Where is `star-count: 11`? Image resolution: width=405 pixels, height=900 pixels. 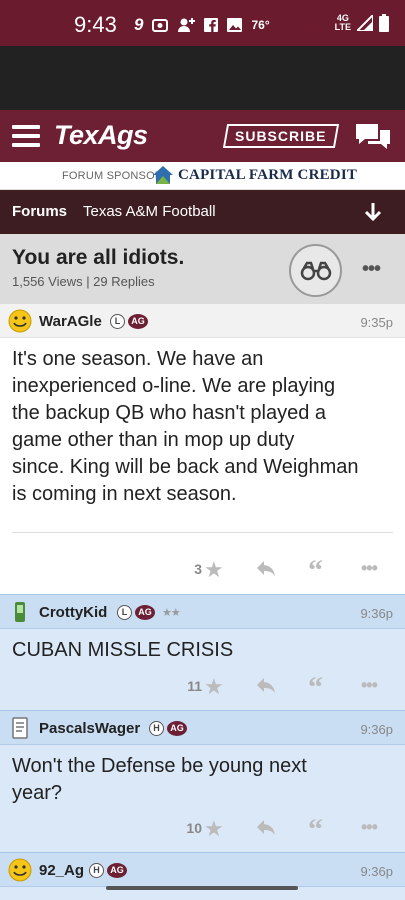
star-count: 11 is located at coordinates (194, 686).